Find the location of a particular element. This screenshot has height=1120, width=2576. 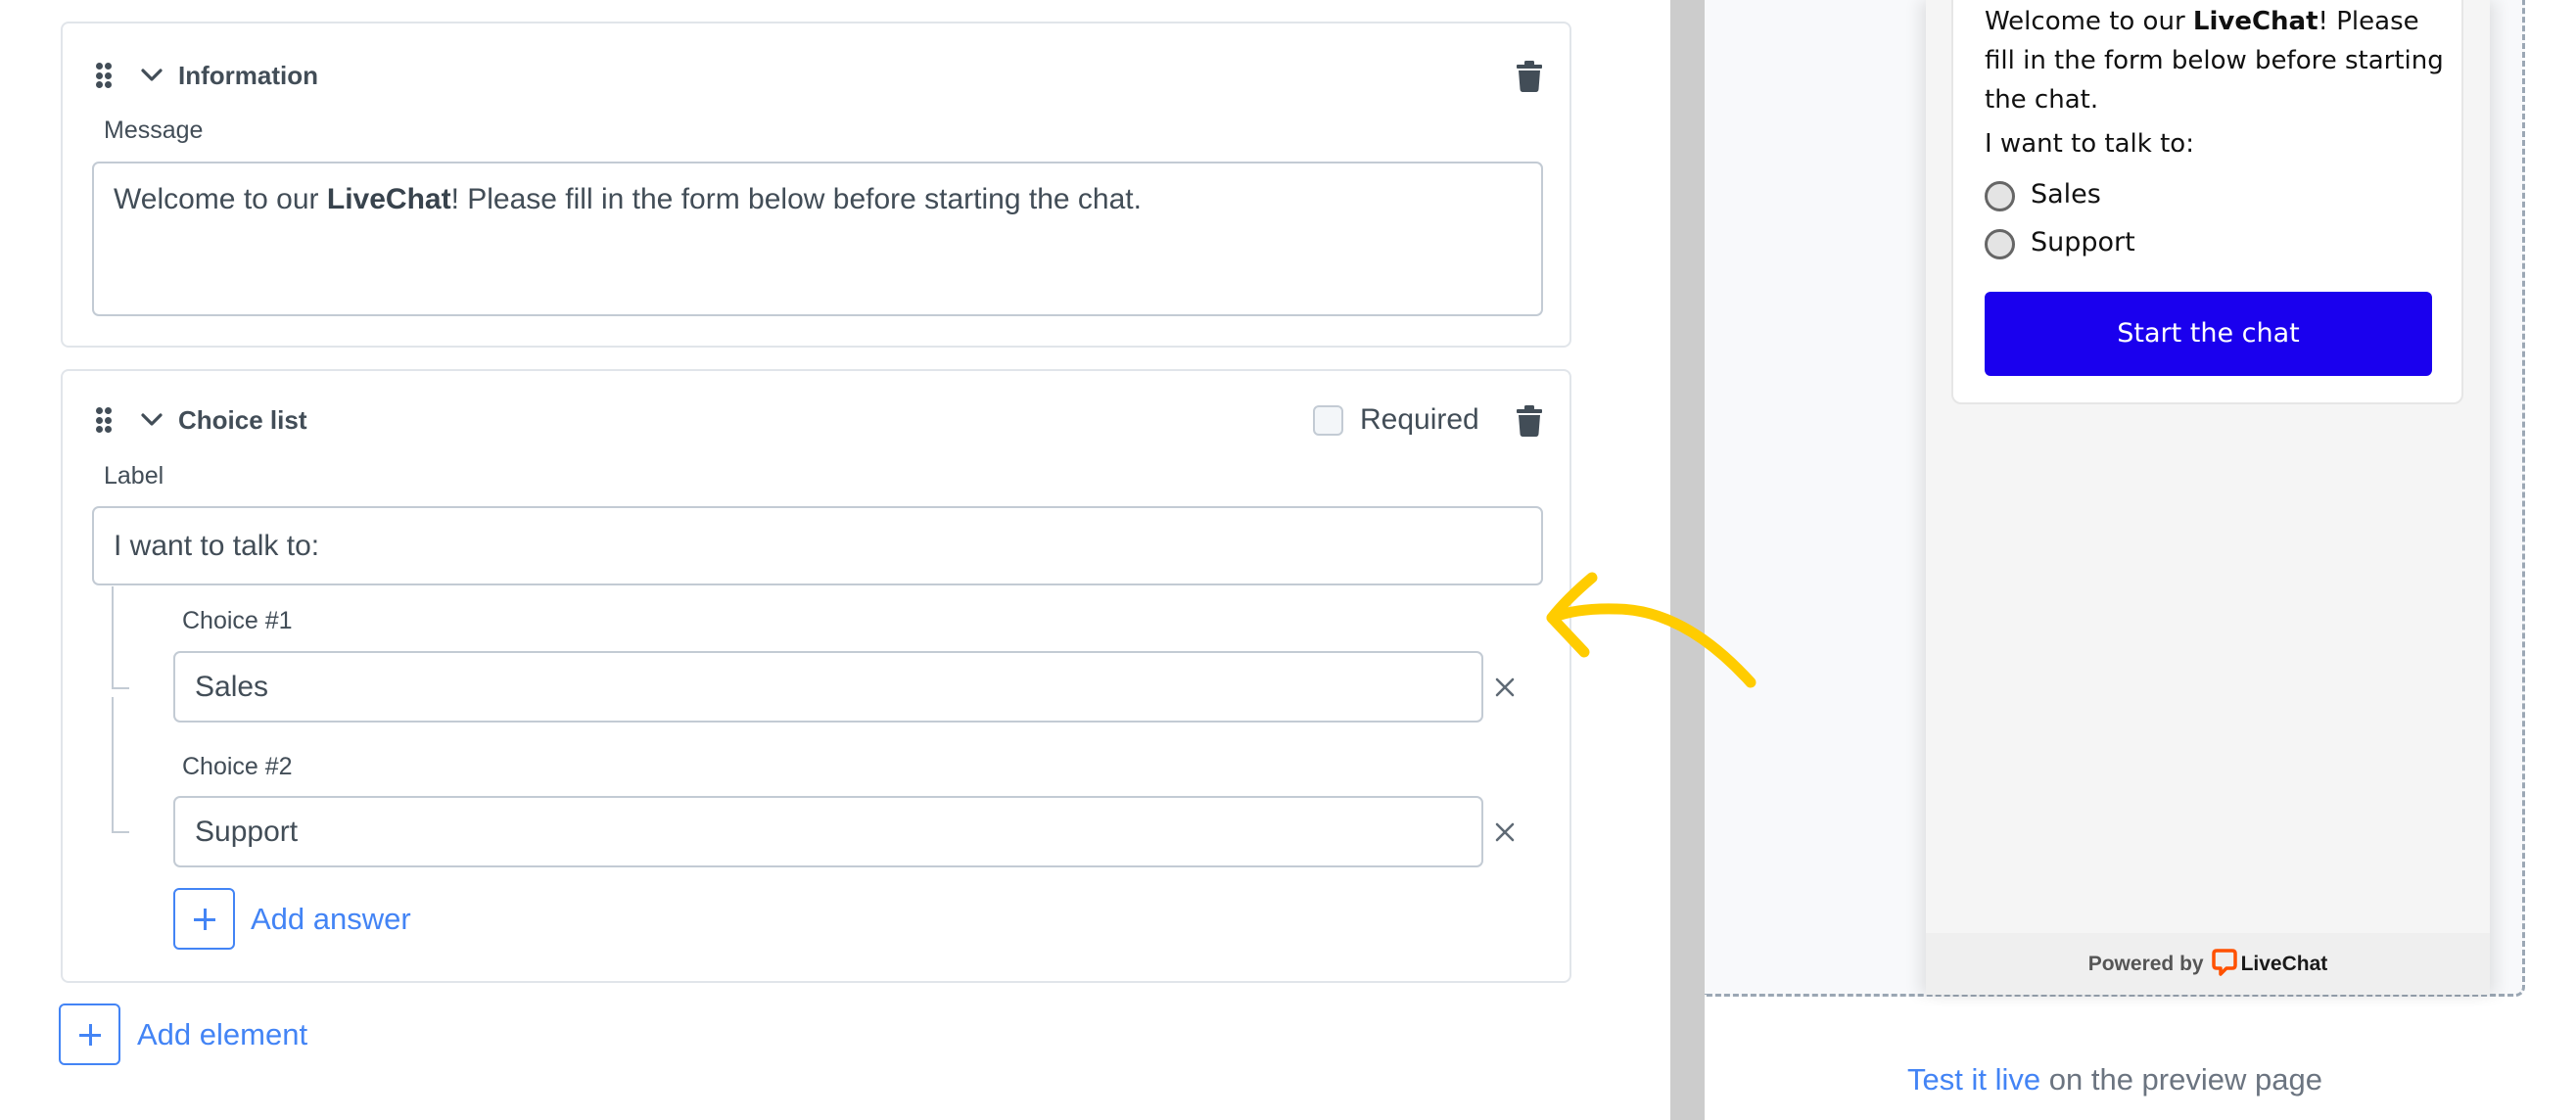

preview-text-bold: LiveChat is located at coordinates (2255, 21).